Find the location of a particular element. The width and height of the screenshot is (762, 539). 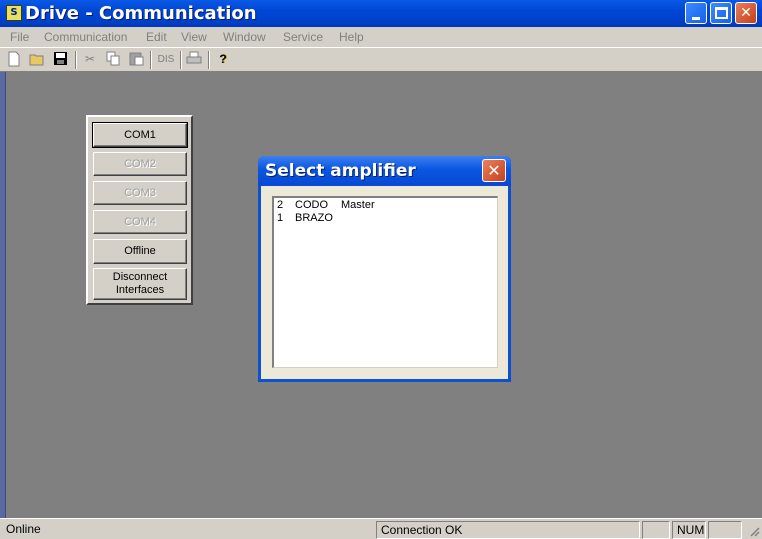

paste-icon is located at coordinates (136, 59).